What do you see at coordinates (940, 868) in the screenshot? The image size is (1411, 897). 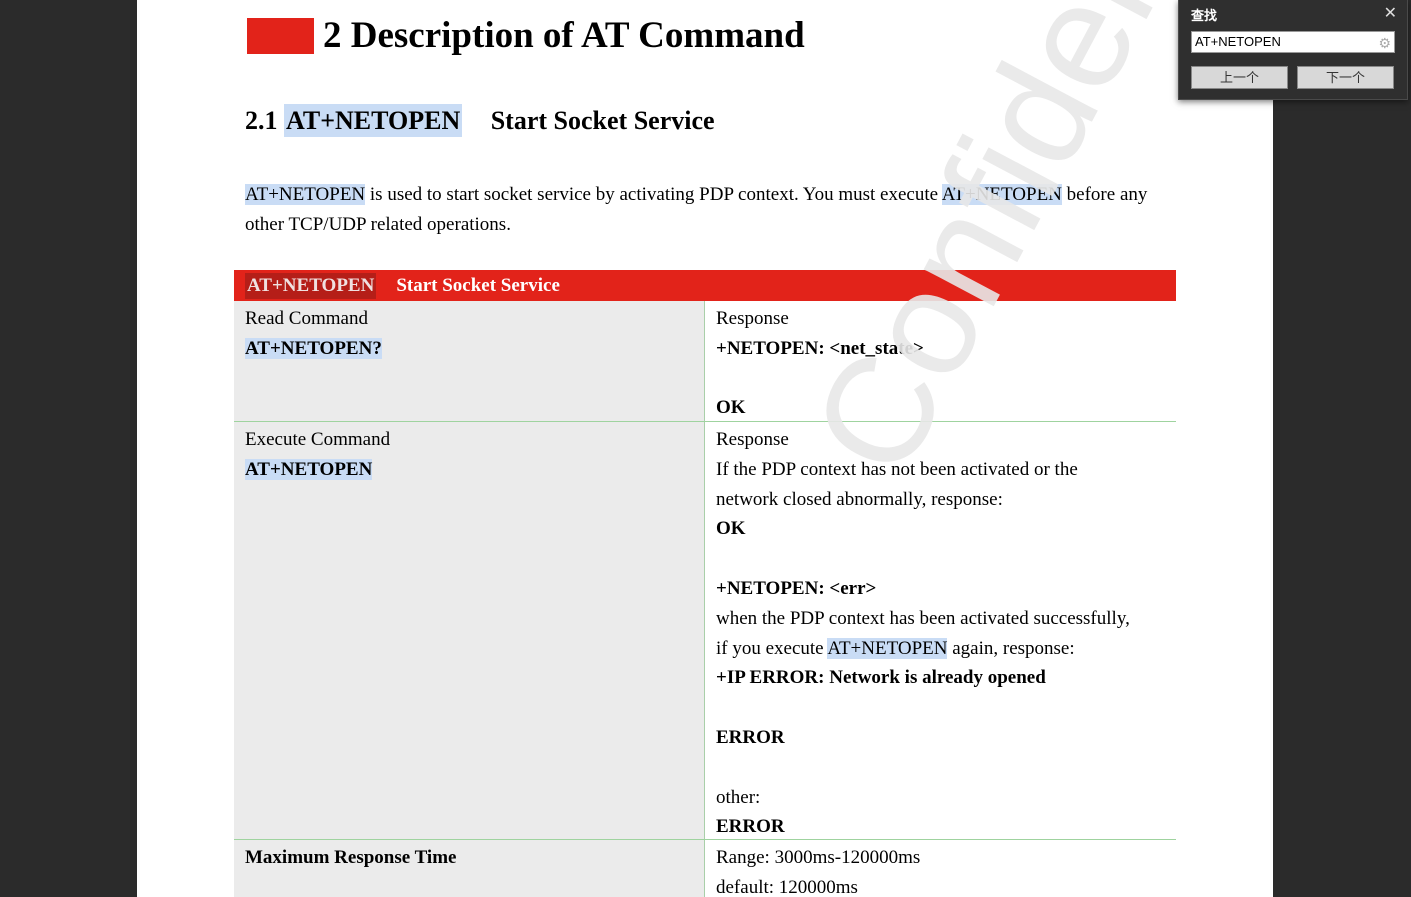 I see `table-cell-right: Range: 3000ms-120000ms default: 120000ms` at bounding box center [940, 868].